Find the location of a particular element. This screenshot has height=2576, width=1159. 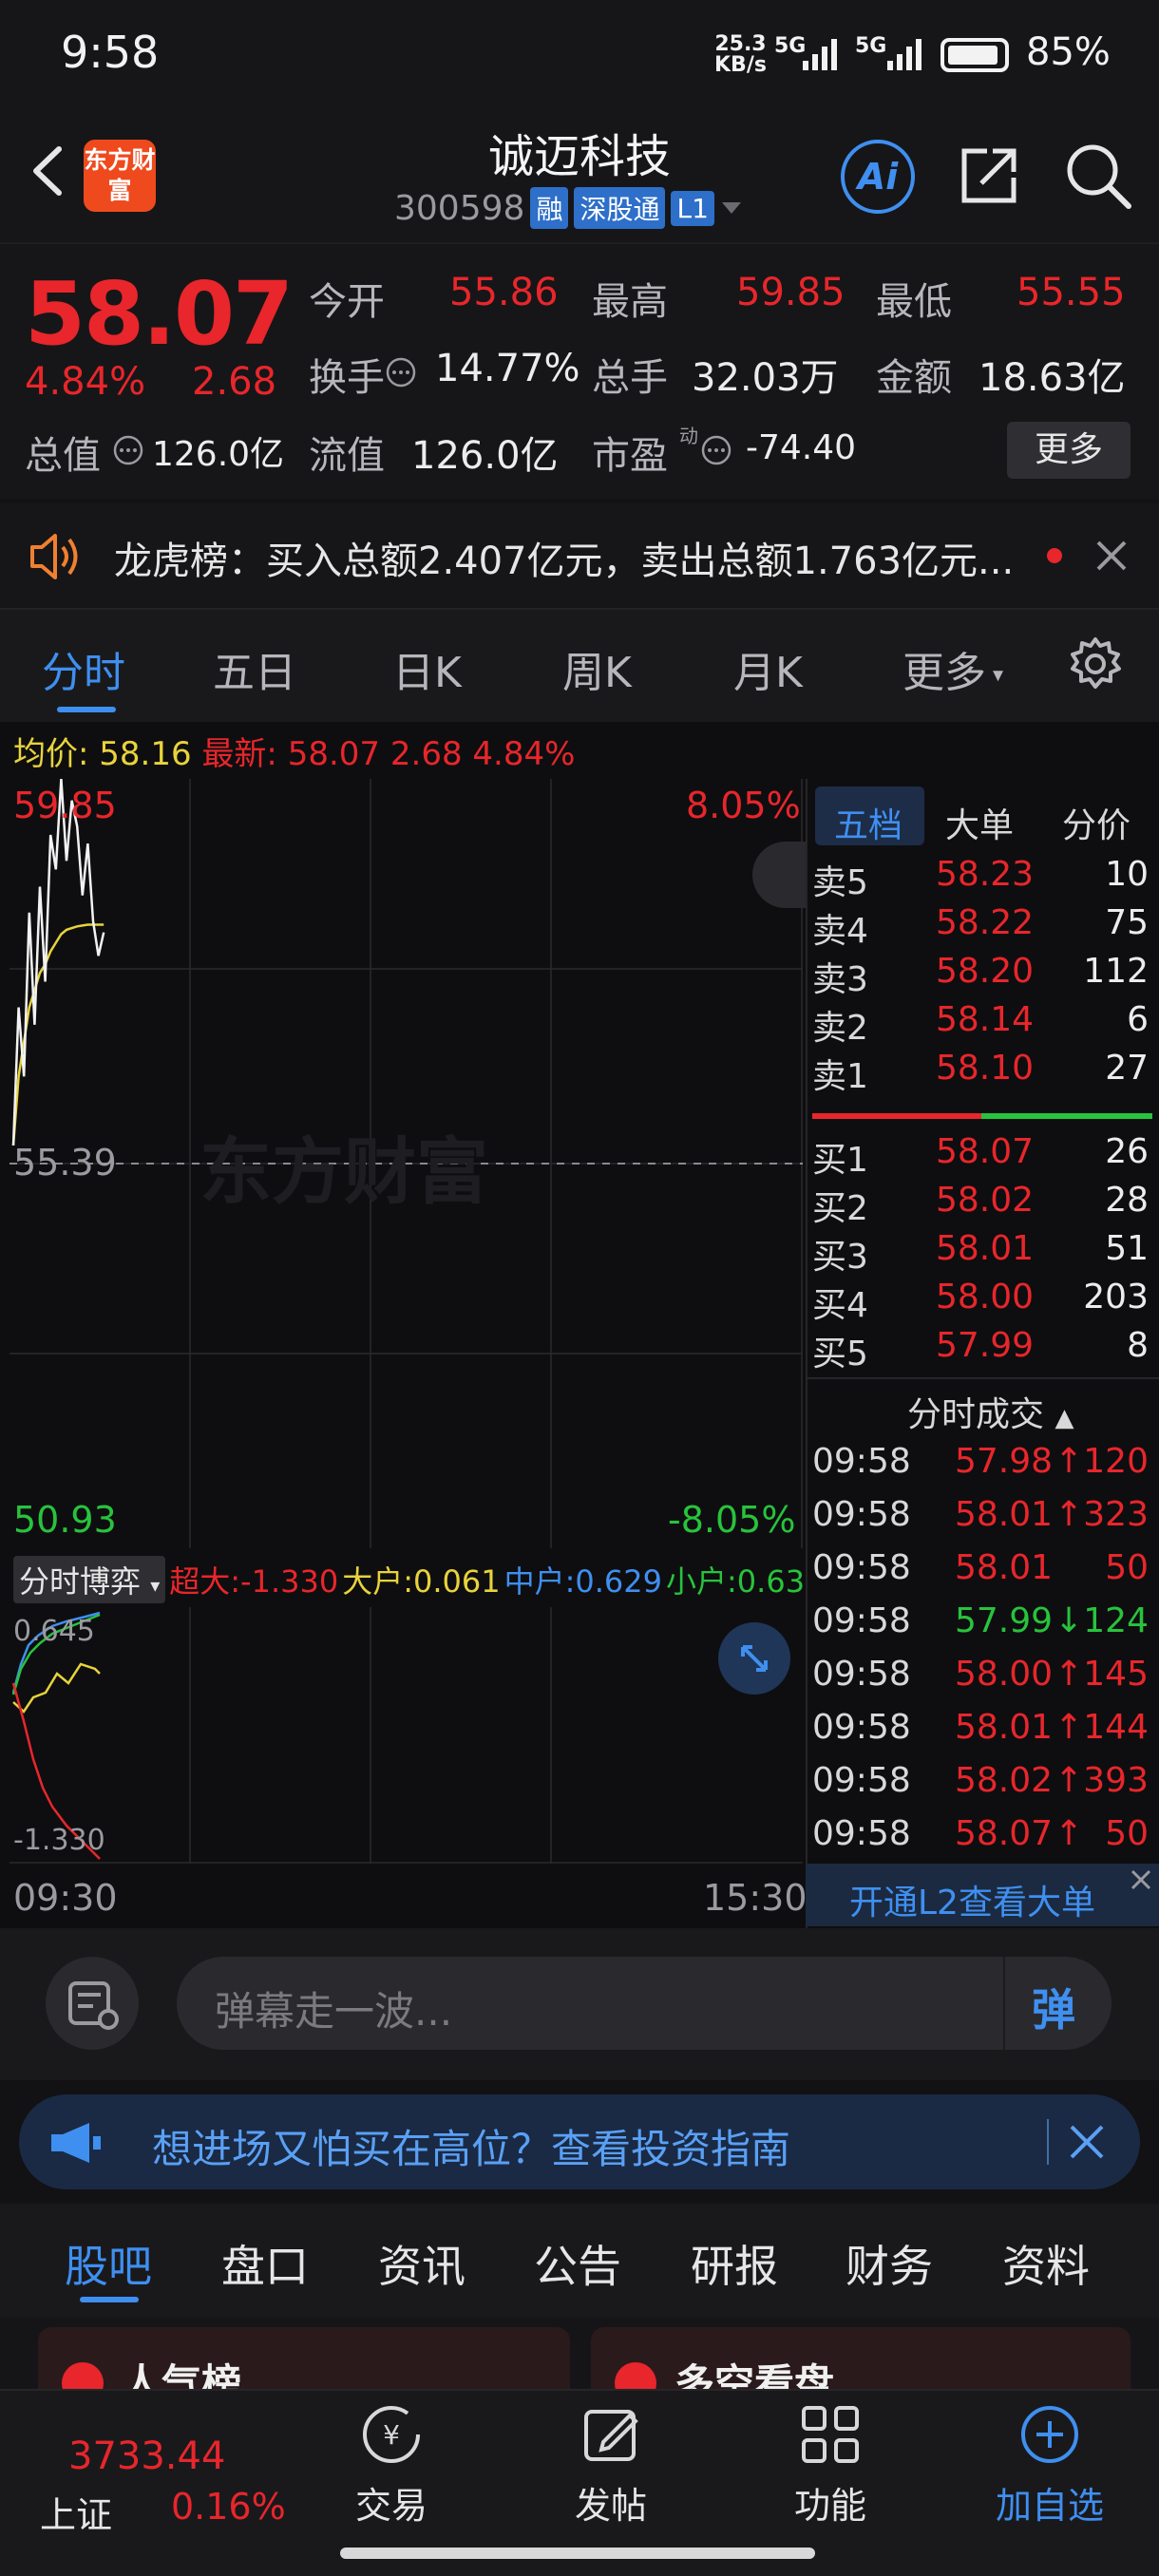

tab-finance: 财务 is located at coordinates (889, 2263).